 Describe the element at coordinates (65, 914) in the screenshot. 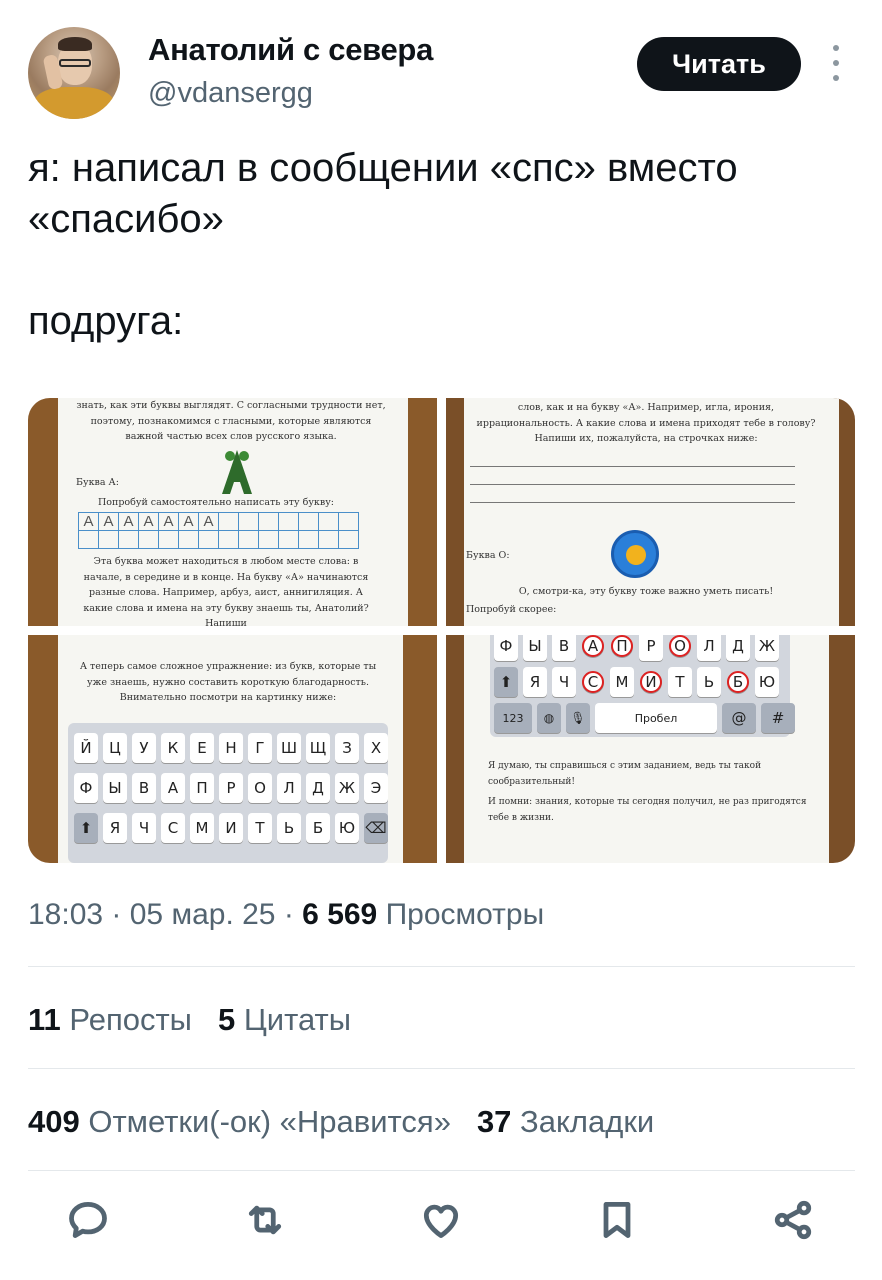

I see `tweet-time: 18:03` at that location.